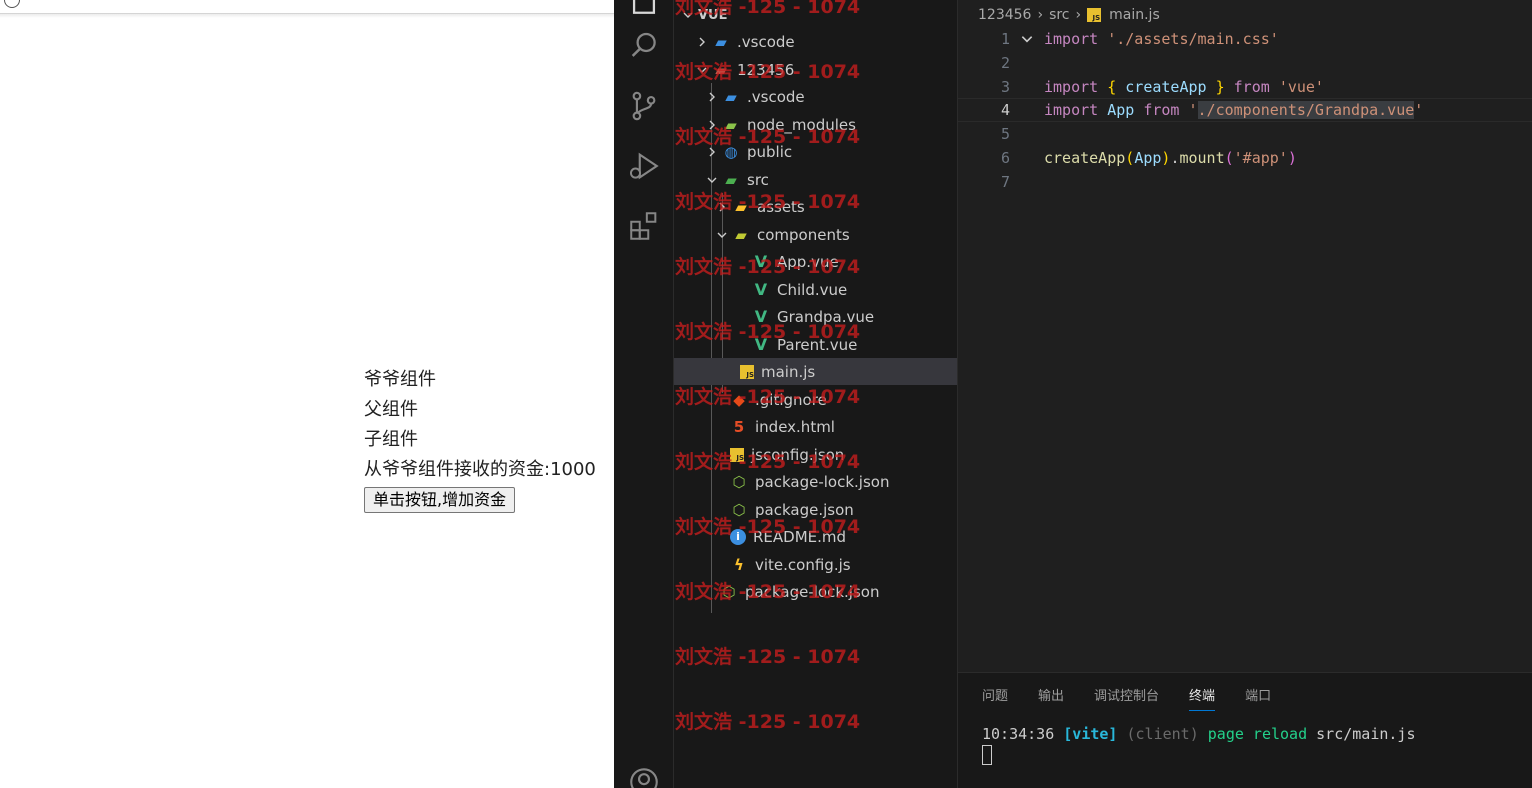 This screenshot has width=1532, height=788. What do you see at coordinates (739, 564) in the screenshot?
I see `vite-icon: ϟ` at bounding box center [739, 564].